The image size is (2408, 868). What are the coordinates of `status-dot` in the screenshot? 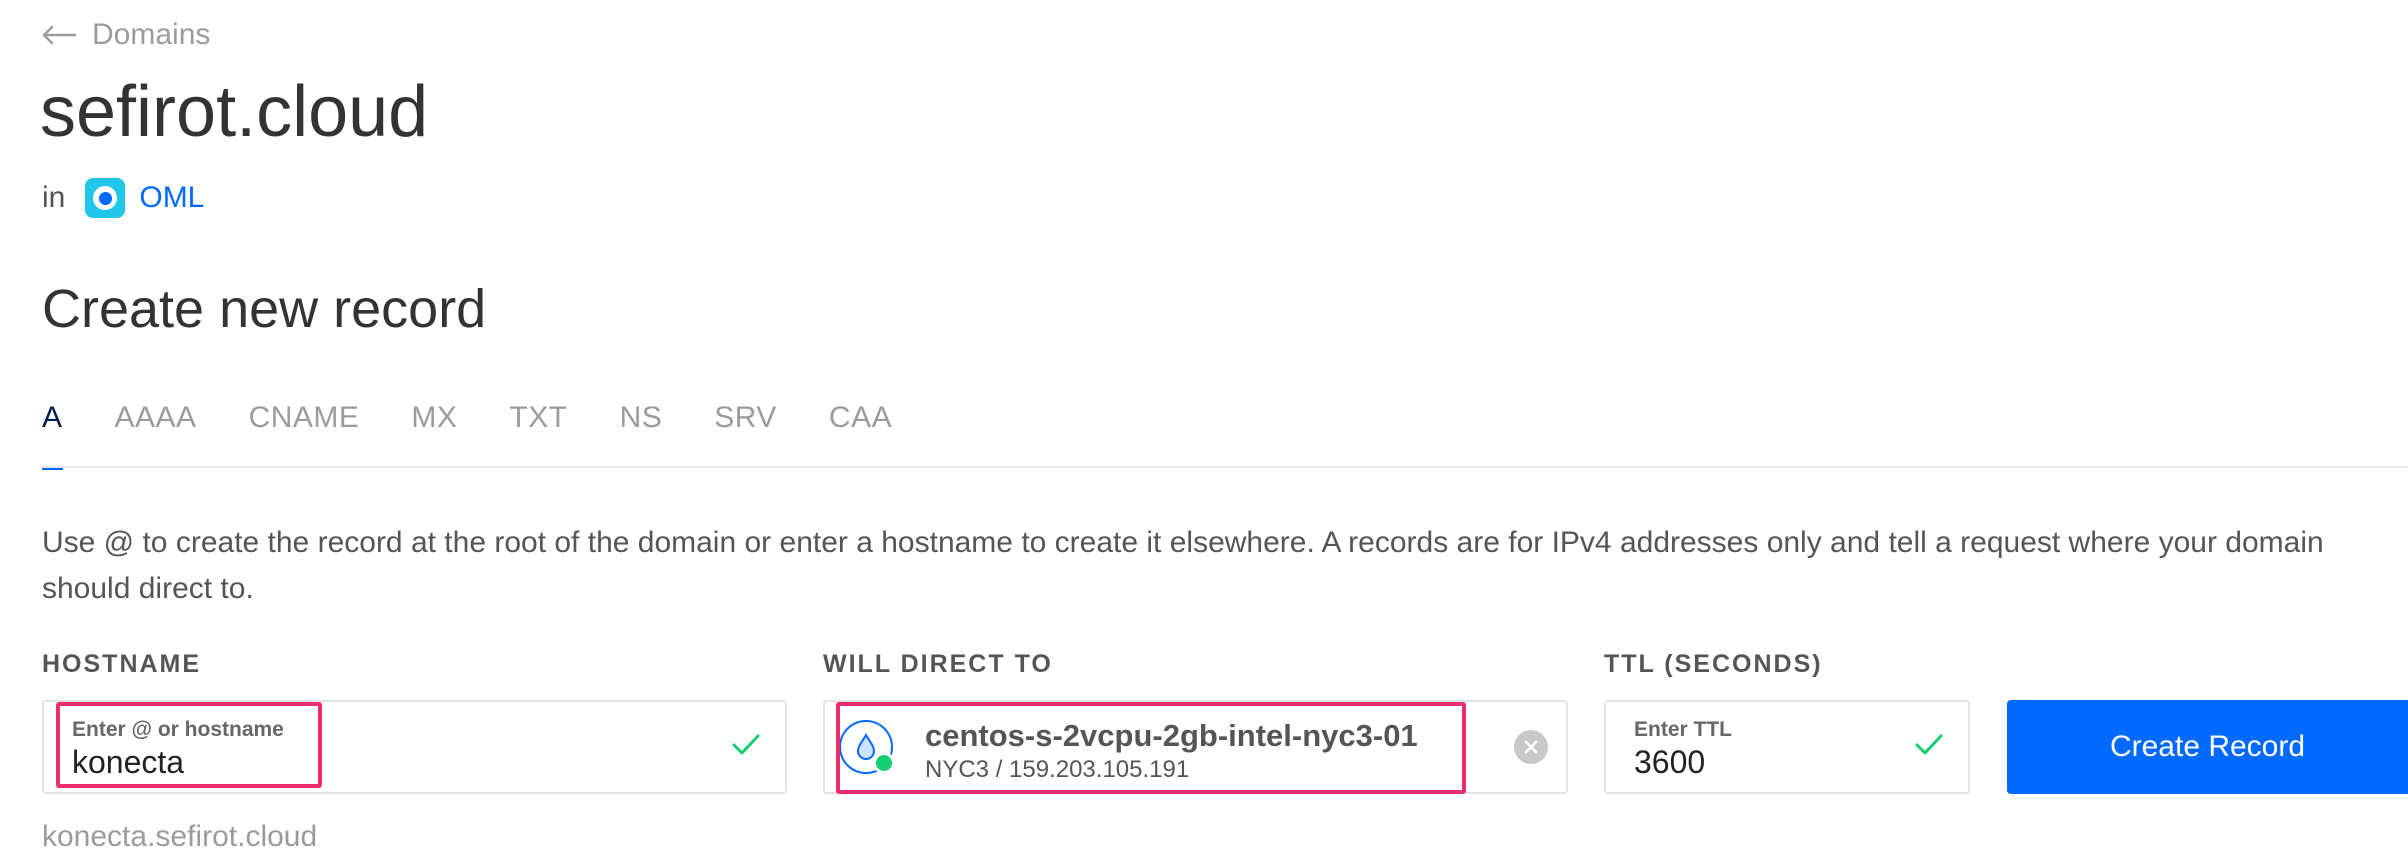 It's located at (884, 763).